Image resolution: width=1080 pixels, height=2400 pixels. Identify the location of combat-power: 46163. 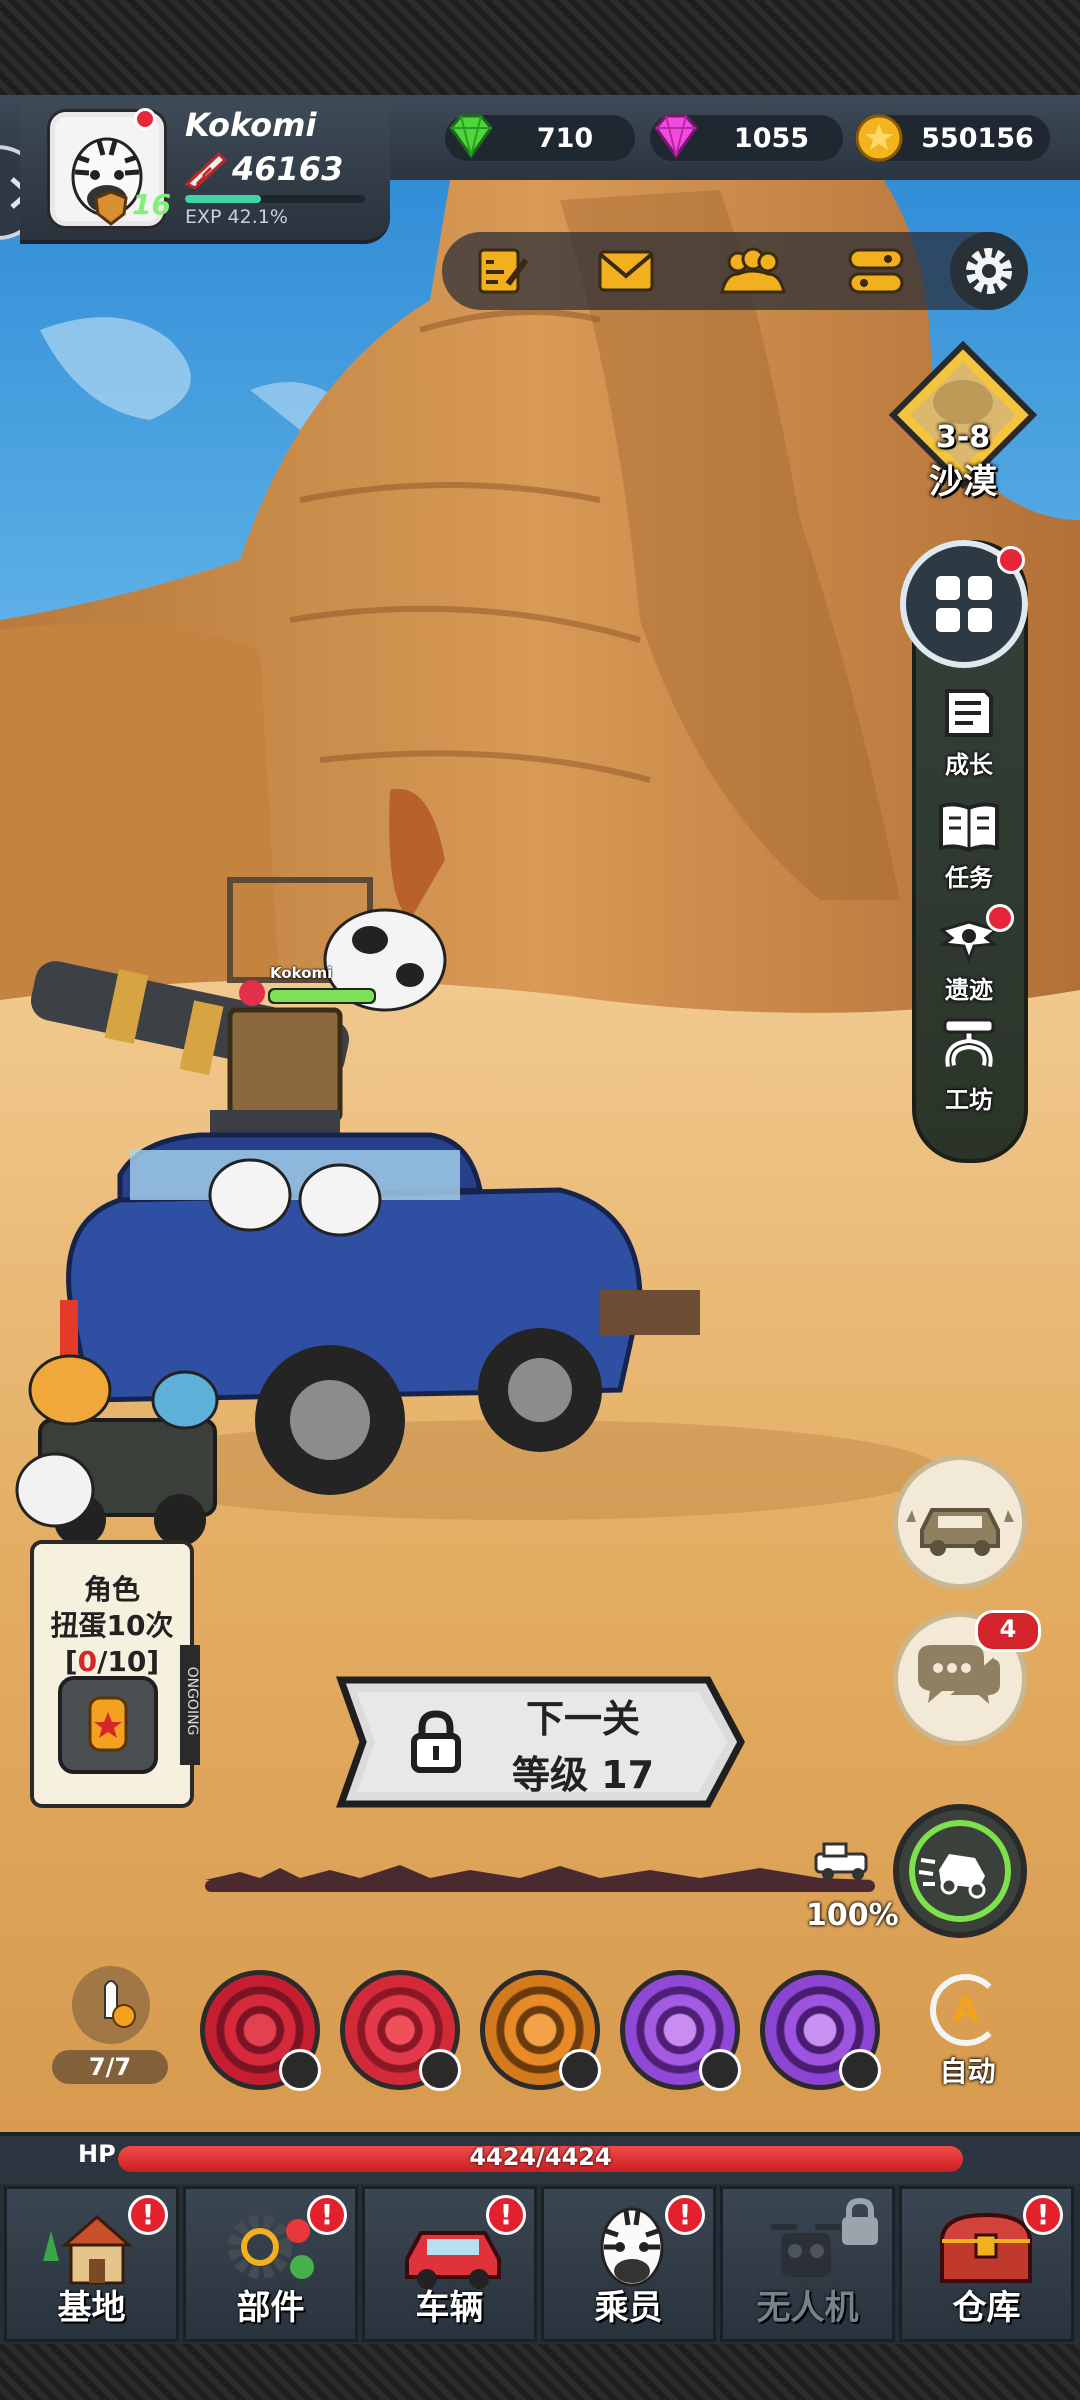
(288, 169).